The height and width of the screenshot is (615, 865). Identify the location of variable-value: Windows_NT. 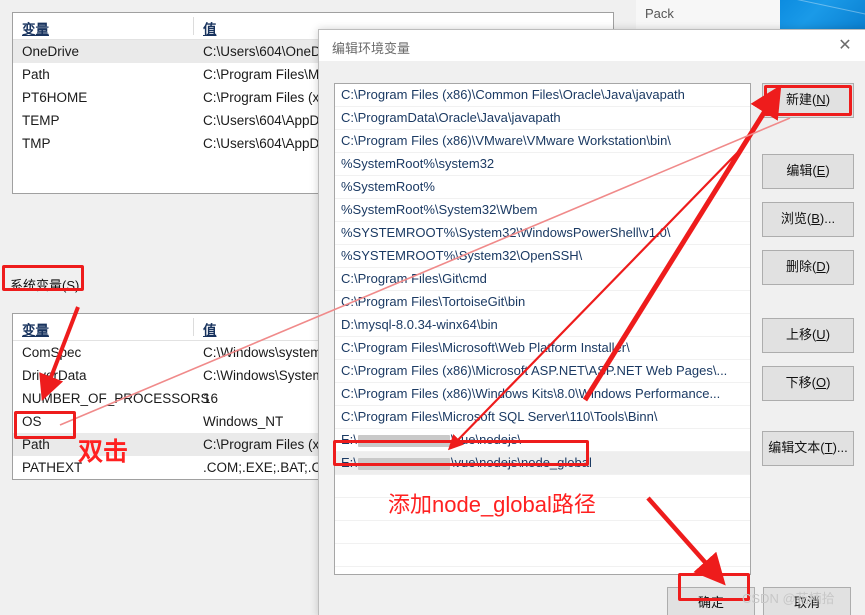
(243, 421).